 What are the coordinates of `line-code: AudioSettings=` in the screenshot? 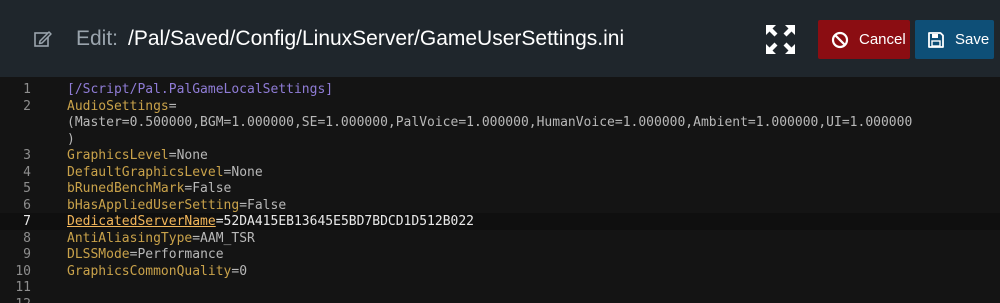 It's located at (122, 106).